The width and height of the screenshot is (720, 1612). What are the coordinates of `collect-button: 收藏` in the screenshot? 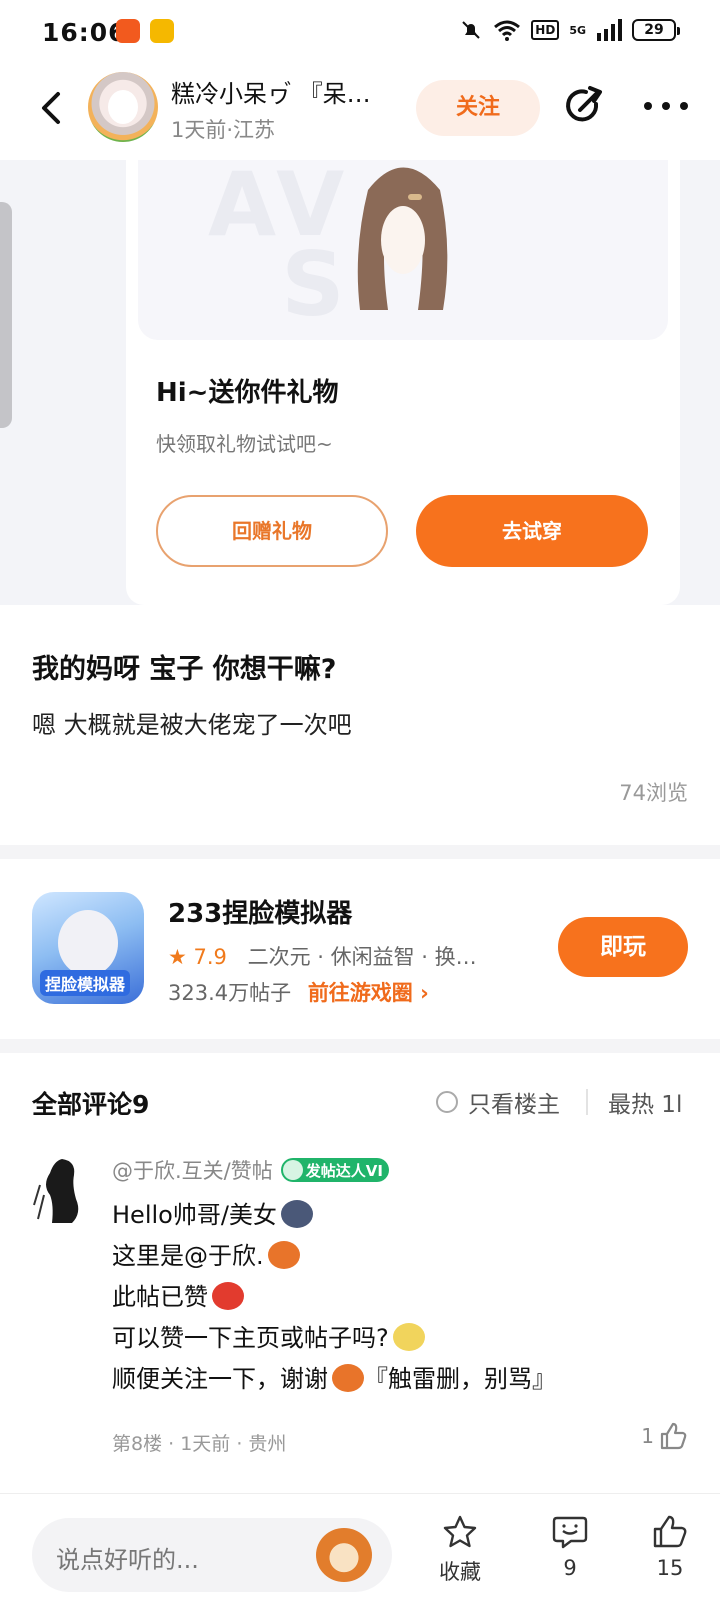 It's located at (460, 1550).